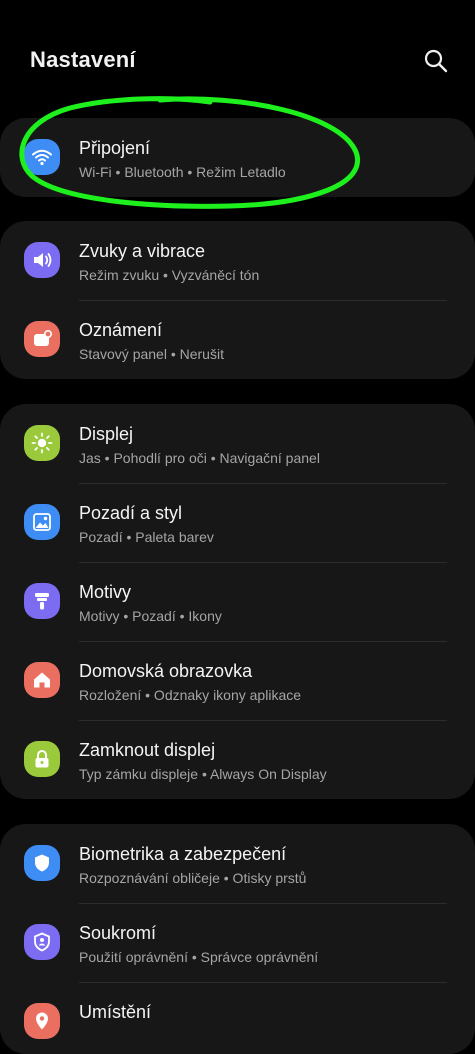 This screenshot has width=475, height=1054. Describe the element at coordinates (42, 863) in the screenshot. I see `shield-icon` at that location.